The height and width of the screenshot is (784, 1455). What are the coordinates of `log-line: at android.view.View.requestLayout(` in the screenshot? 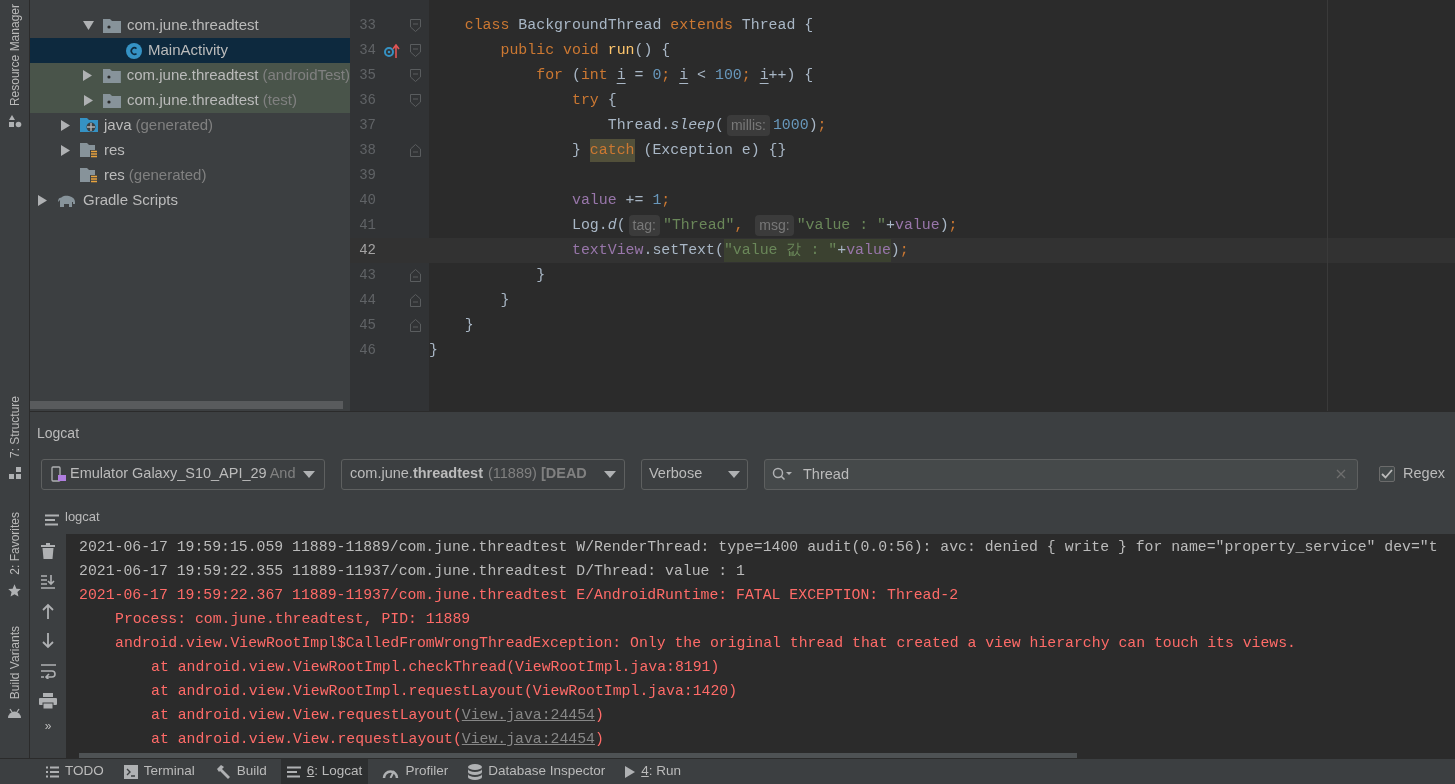 It's located at (306, 739).